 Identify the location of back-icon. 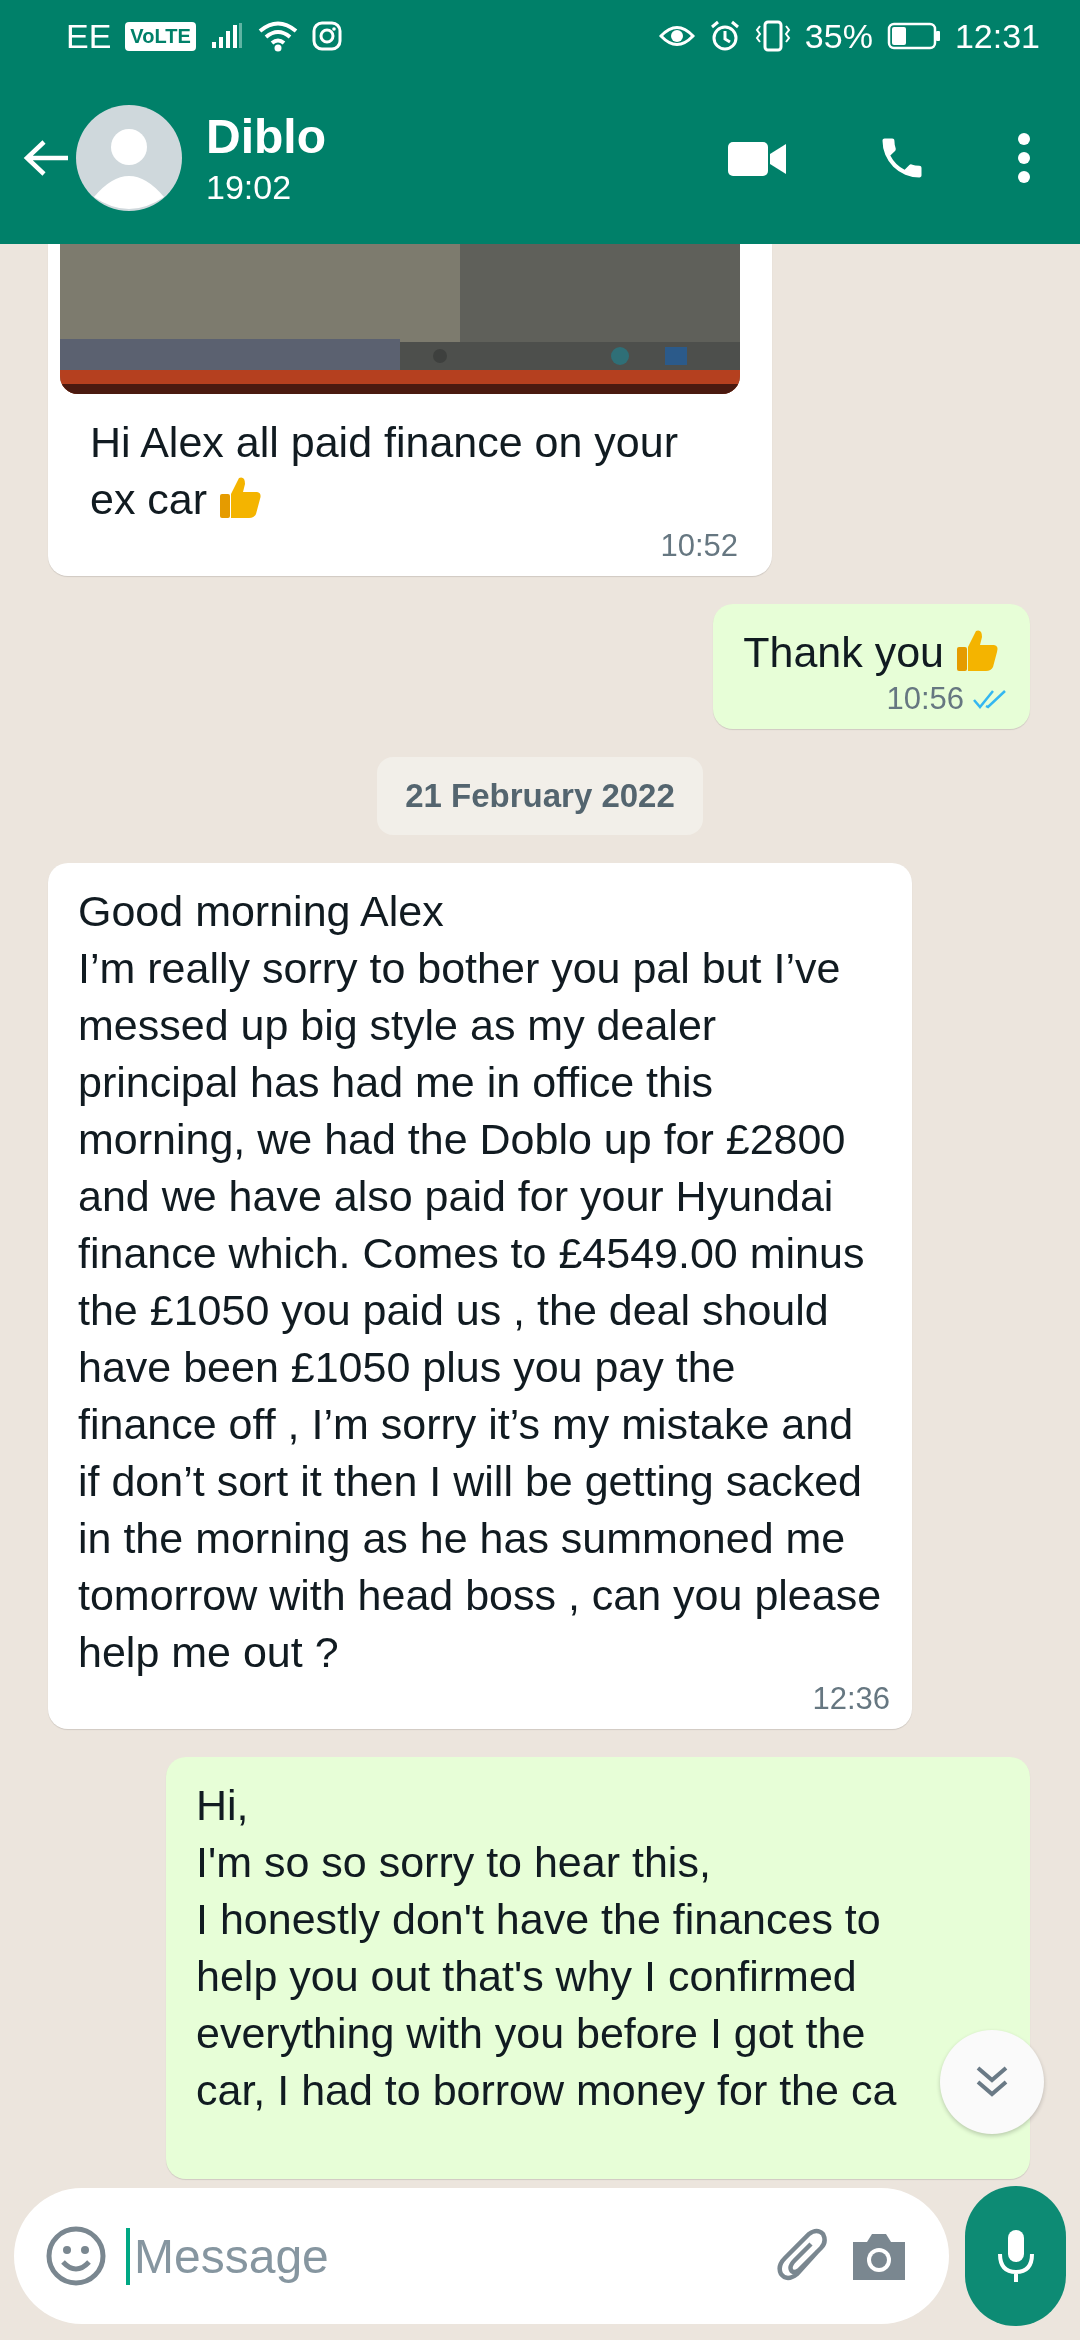
(46, 158).